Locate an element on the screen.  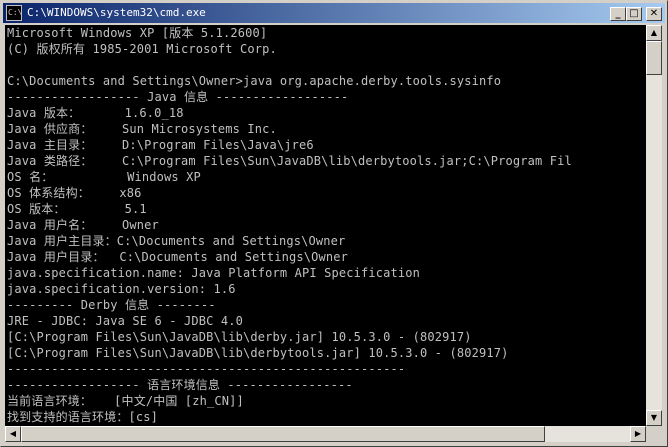
vertical-scroll-thumb is located at coordinates (654, 58).